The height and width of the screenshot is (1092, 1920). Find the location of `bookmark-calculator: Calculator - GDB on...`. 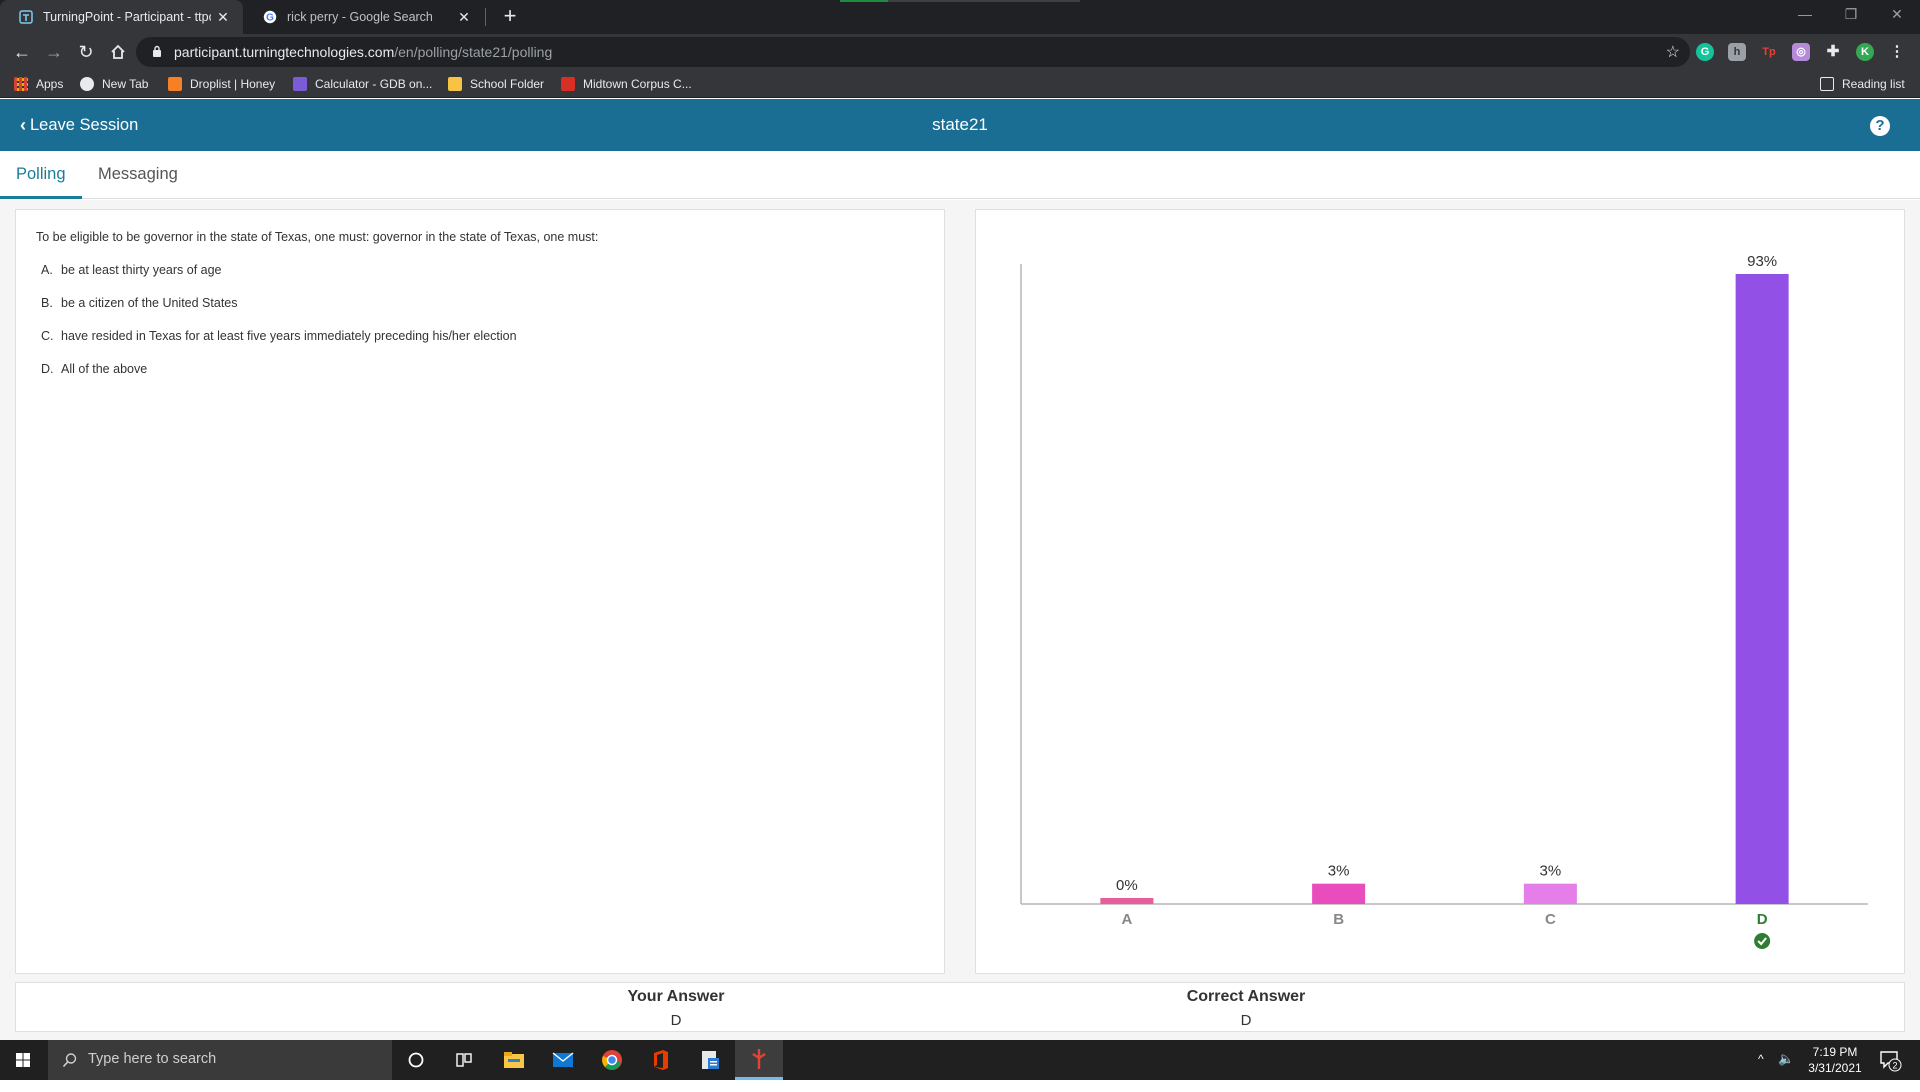

bookmark-calculator: Calculator - GDB on... is located at coordinates (362, 84).